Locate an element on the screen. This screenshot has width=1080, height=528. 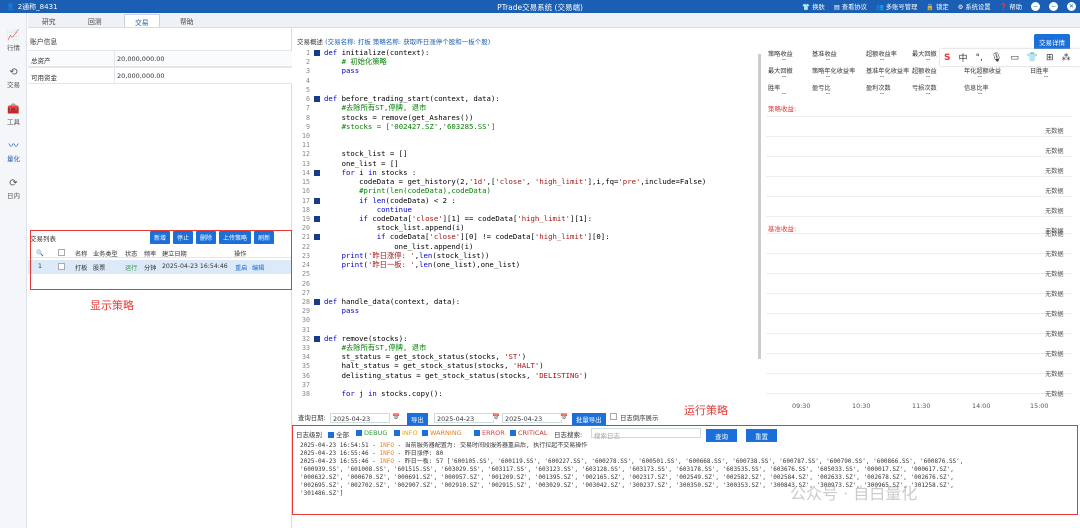
log-line: 2025-04-23 16:55:46 - INFO - 昨日涨停: 80 is located at coordinates (372, 453).